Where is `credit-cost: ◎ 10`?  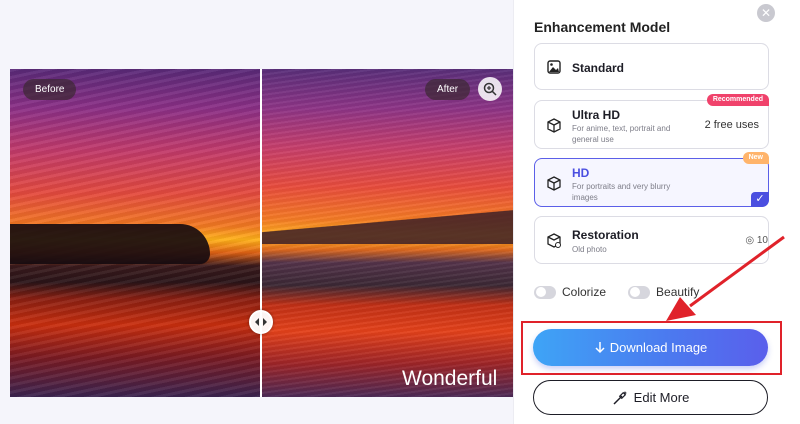
credit-cost: ◎ 10 is located at coordinates (756, 240).